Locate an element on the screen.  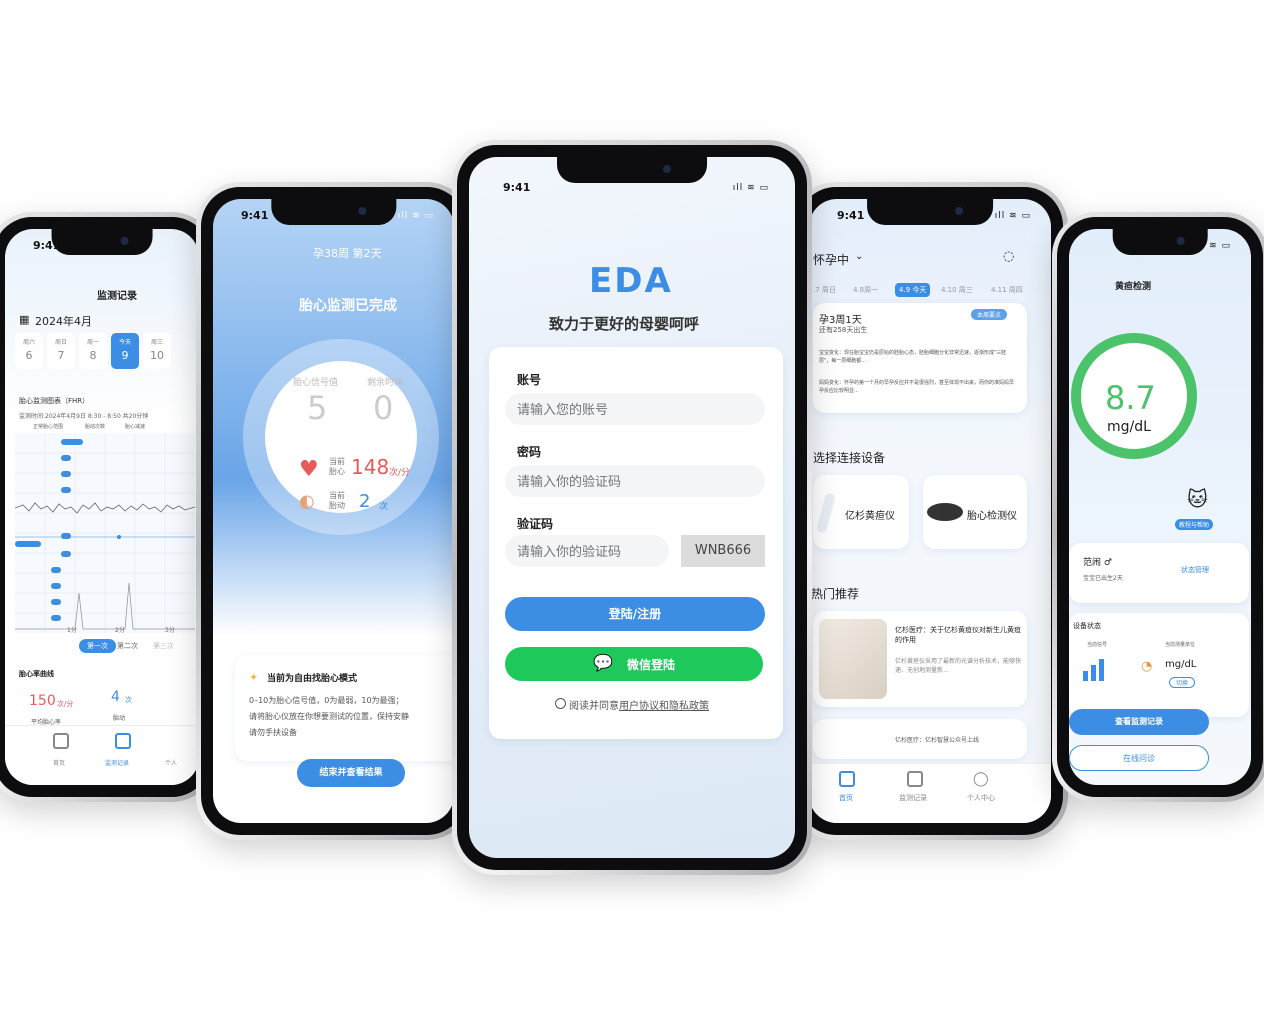
month-label: 2024年4月 is located at coordinates (63, 321).